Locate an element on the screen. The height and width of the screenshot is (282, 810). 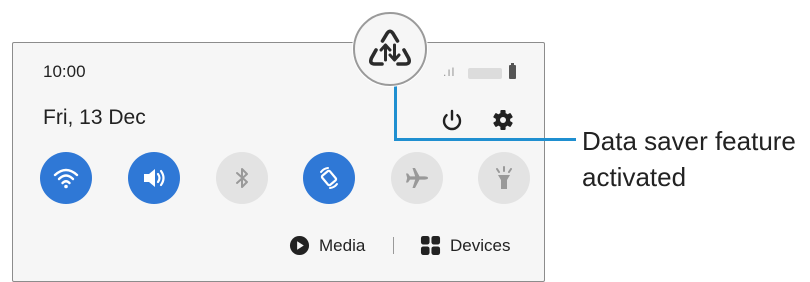
bottom-controls: Media Devices is located at coordinates (278, 247).